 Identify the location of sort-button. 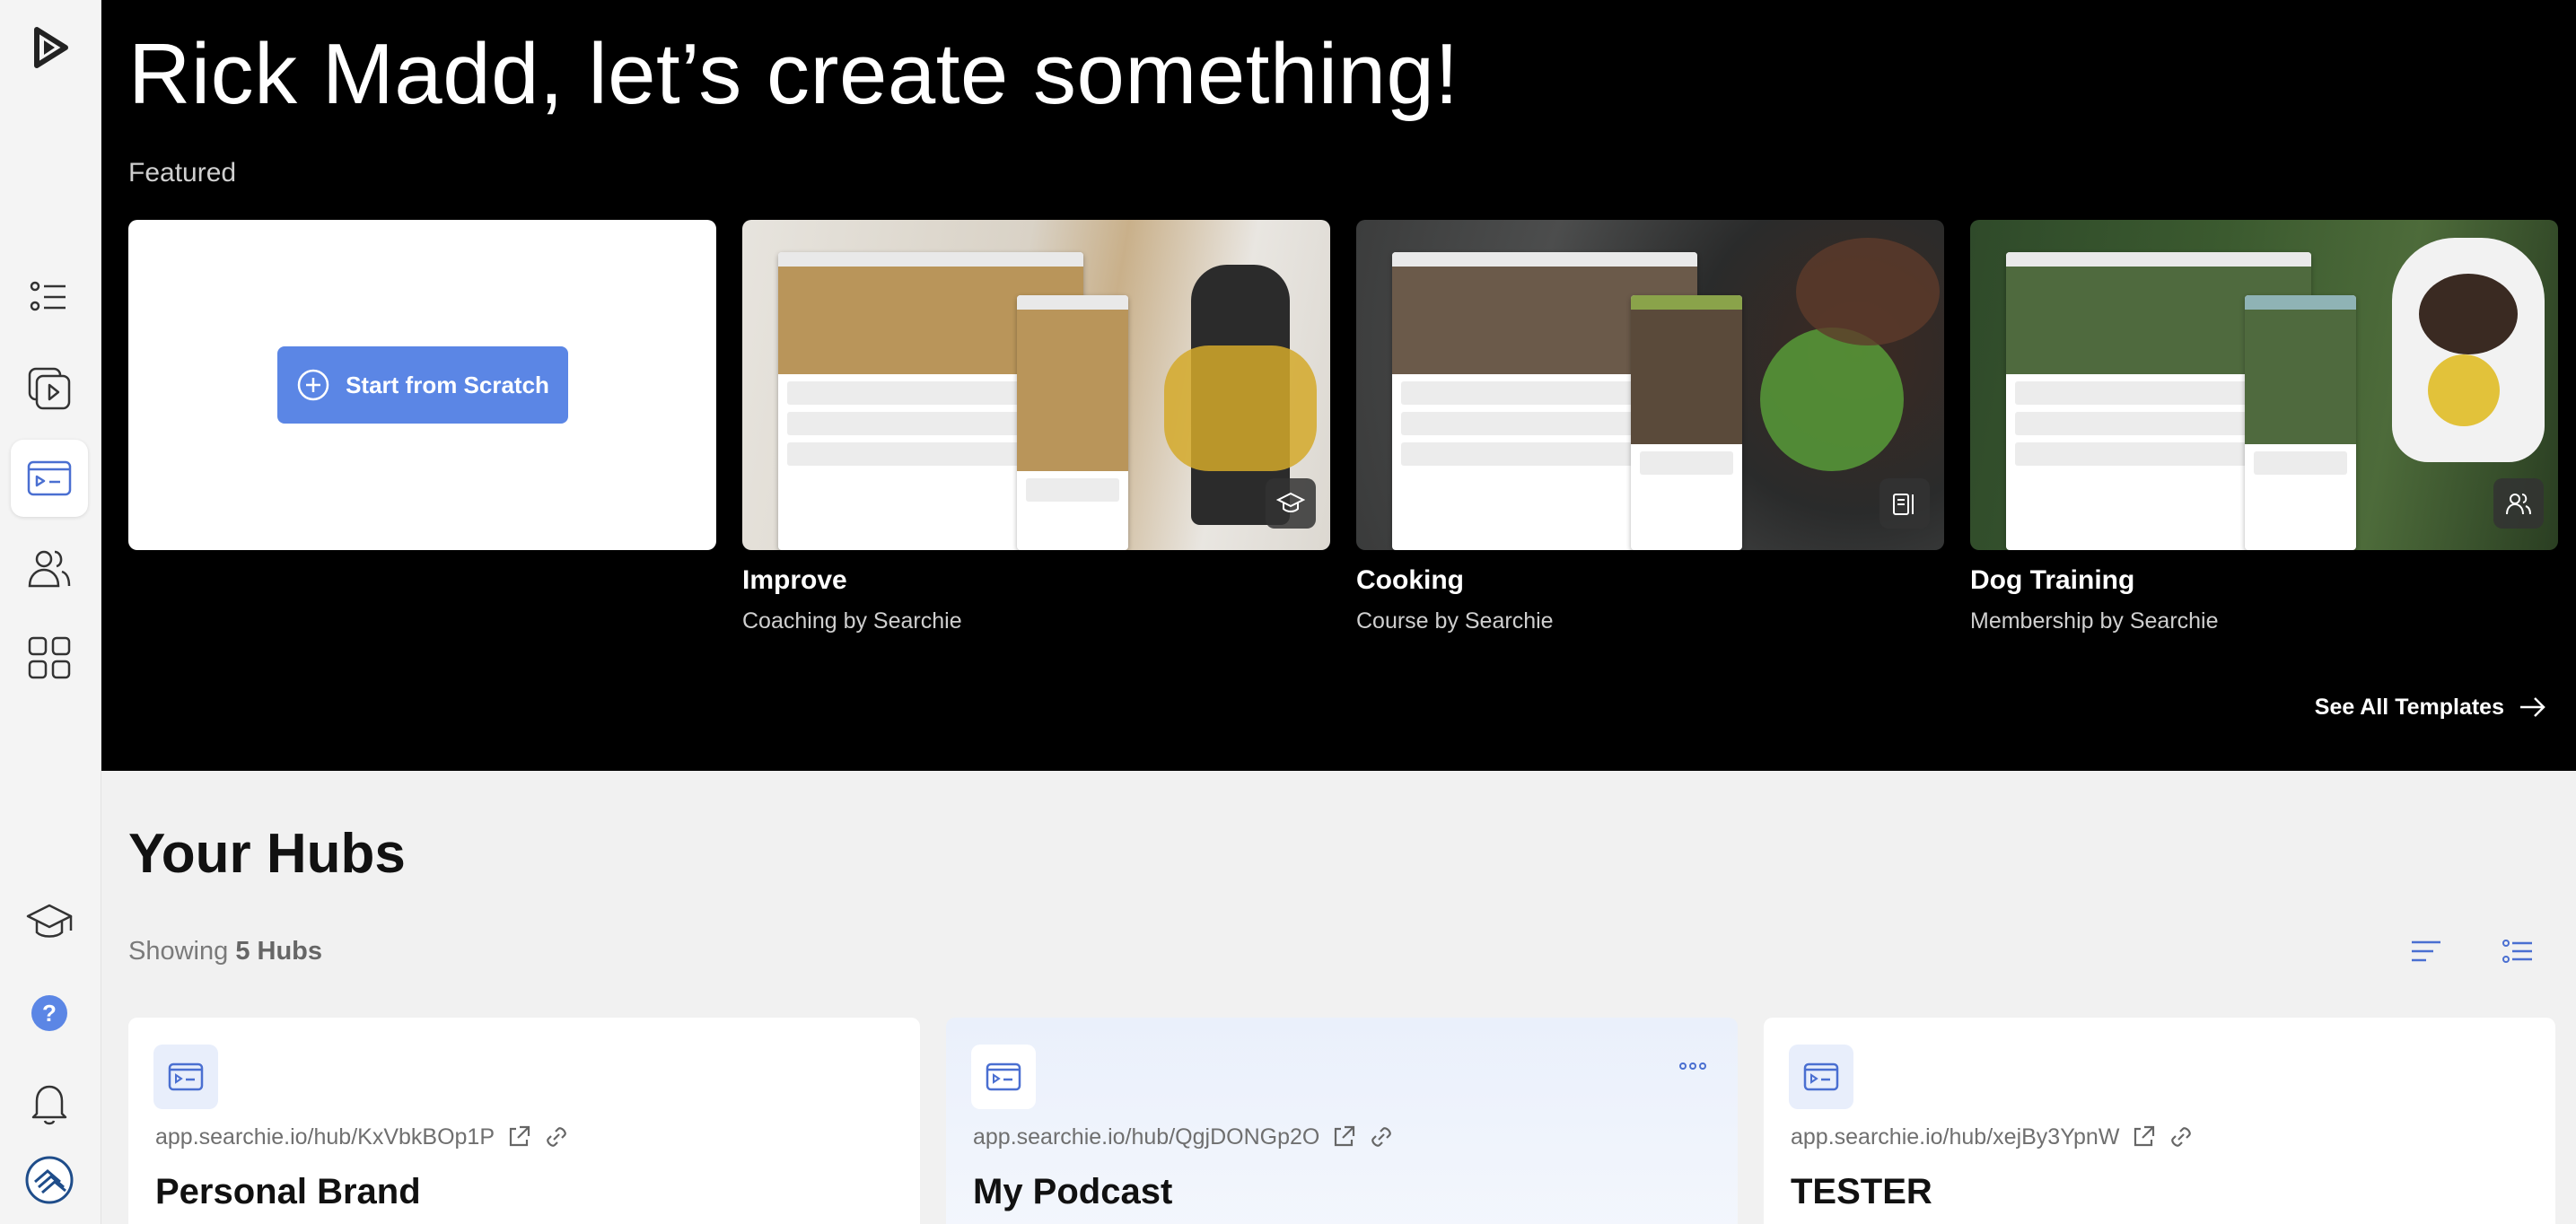
(2426, 951).